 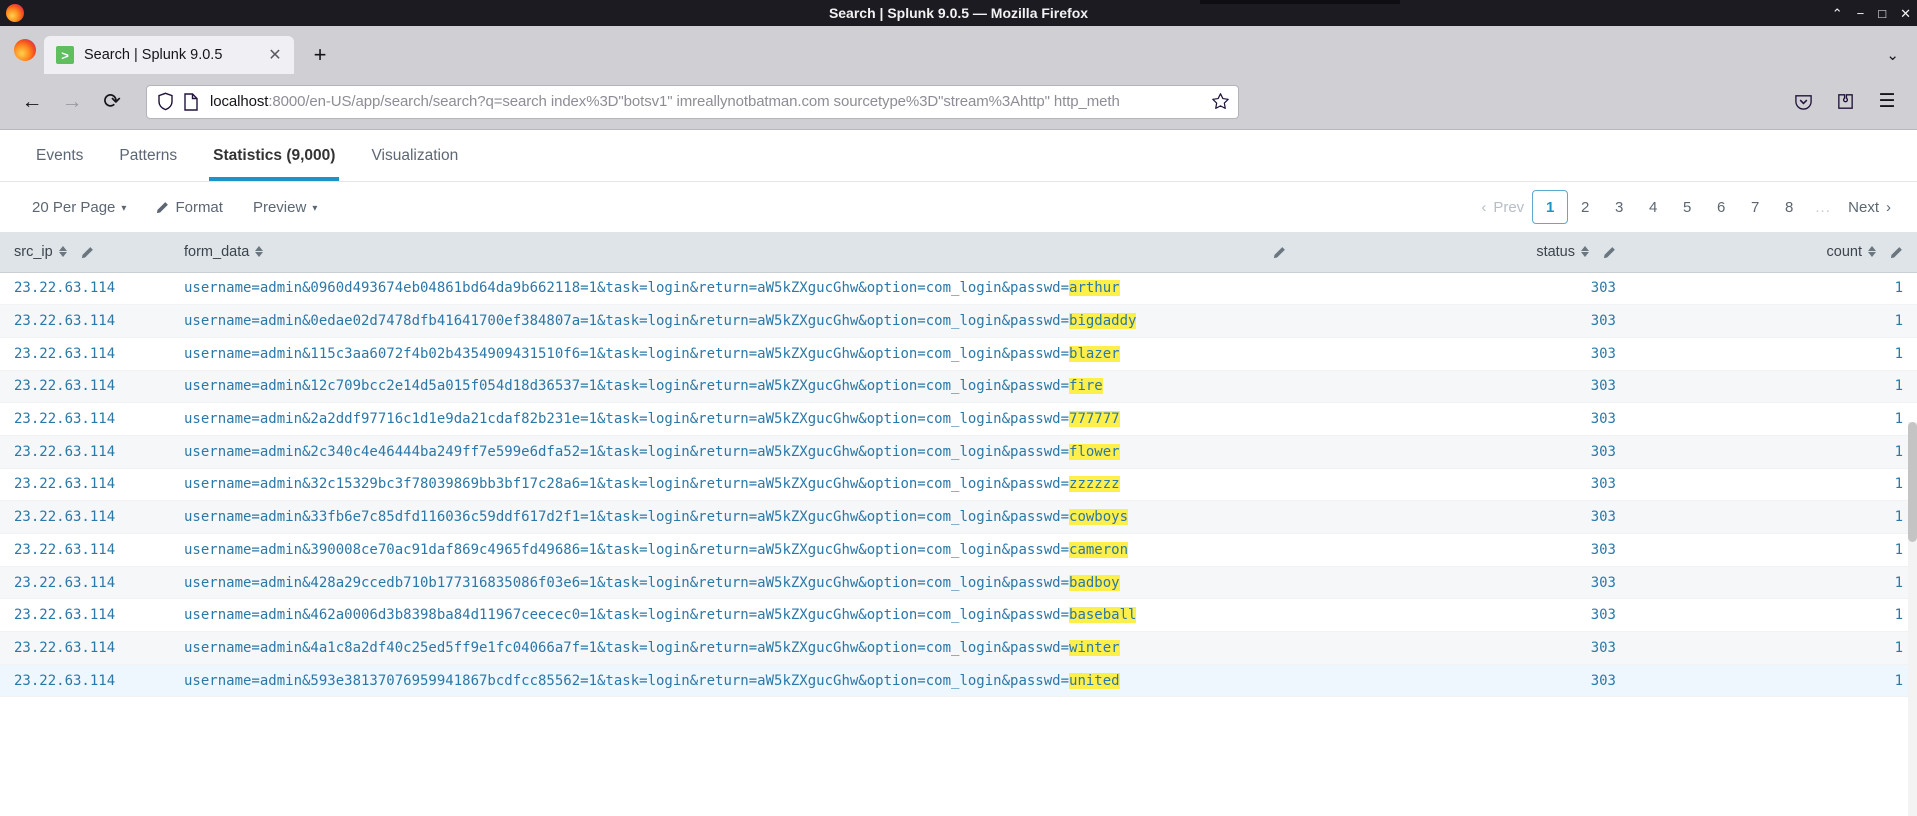 What do you see at coordinates (1905, 13) in the screenshot?
I see `close-button: ✕` at bounding box center [1905, 13].